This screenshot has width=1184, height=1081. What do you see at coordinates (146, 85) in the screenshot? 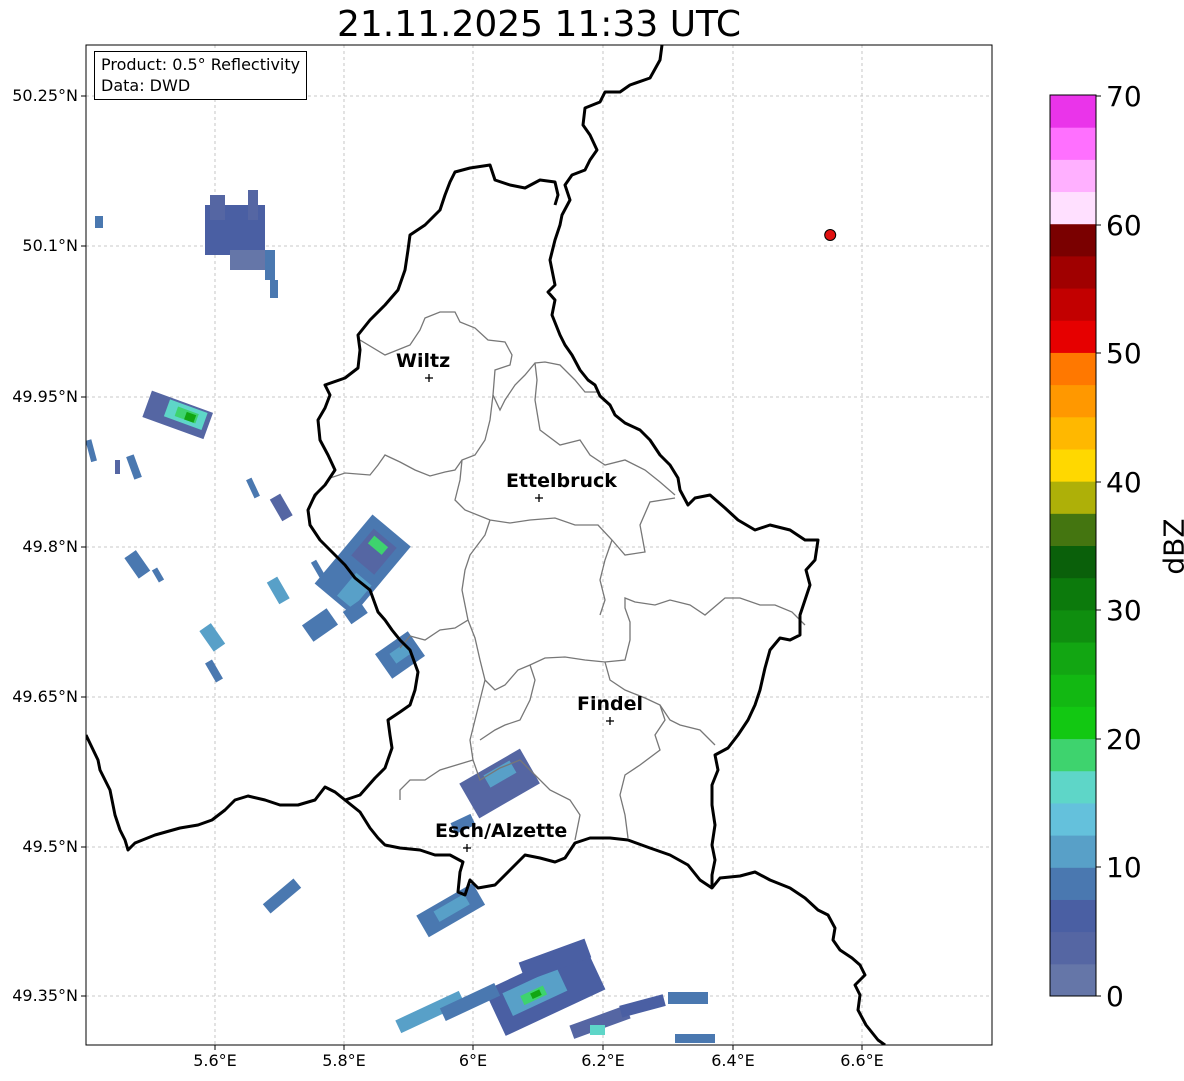
I see `data-source-label: Data: DWD` at bounding box center [146, 85].